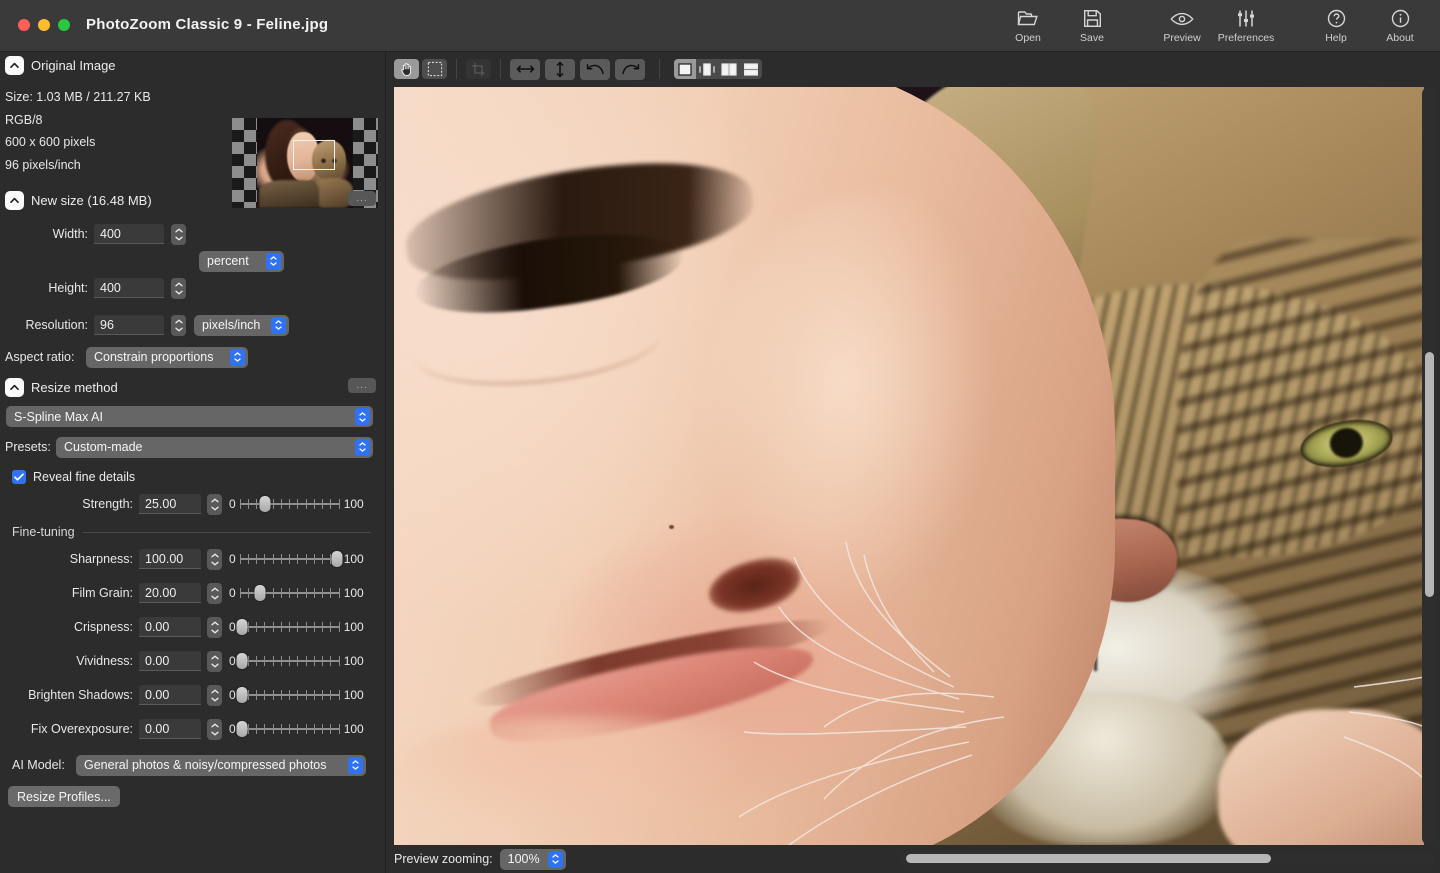 This screenshot has height=873, width=1440. What do you see at coordinates (68, 288) in the screenshot?
I see `height-label: Height:` at bounding box center [68, 288].